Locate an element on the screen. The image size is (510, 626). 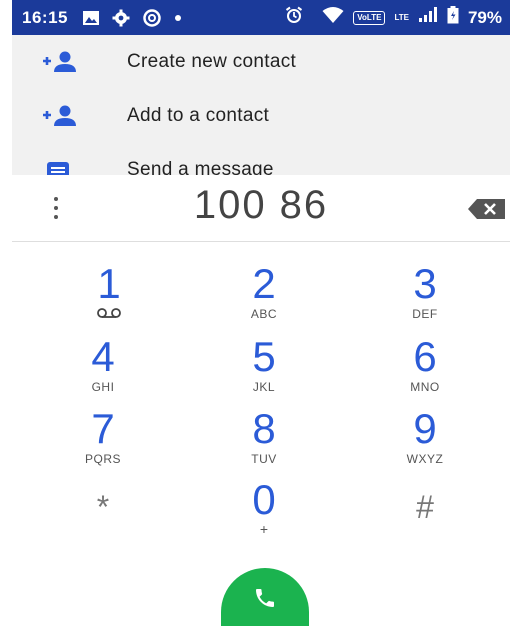
dialed-number-bar: 100 86 is located at coordinates (261, 208).